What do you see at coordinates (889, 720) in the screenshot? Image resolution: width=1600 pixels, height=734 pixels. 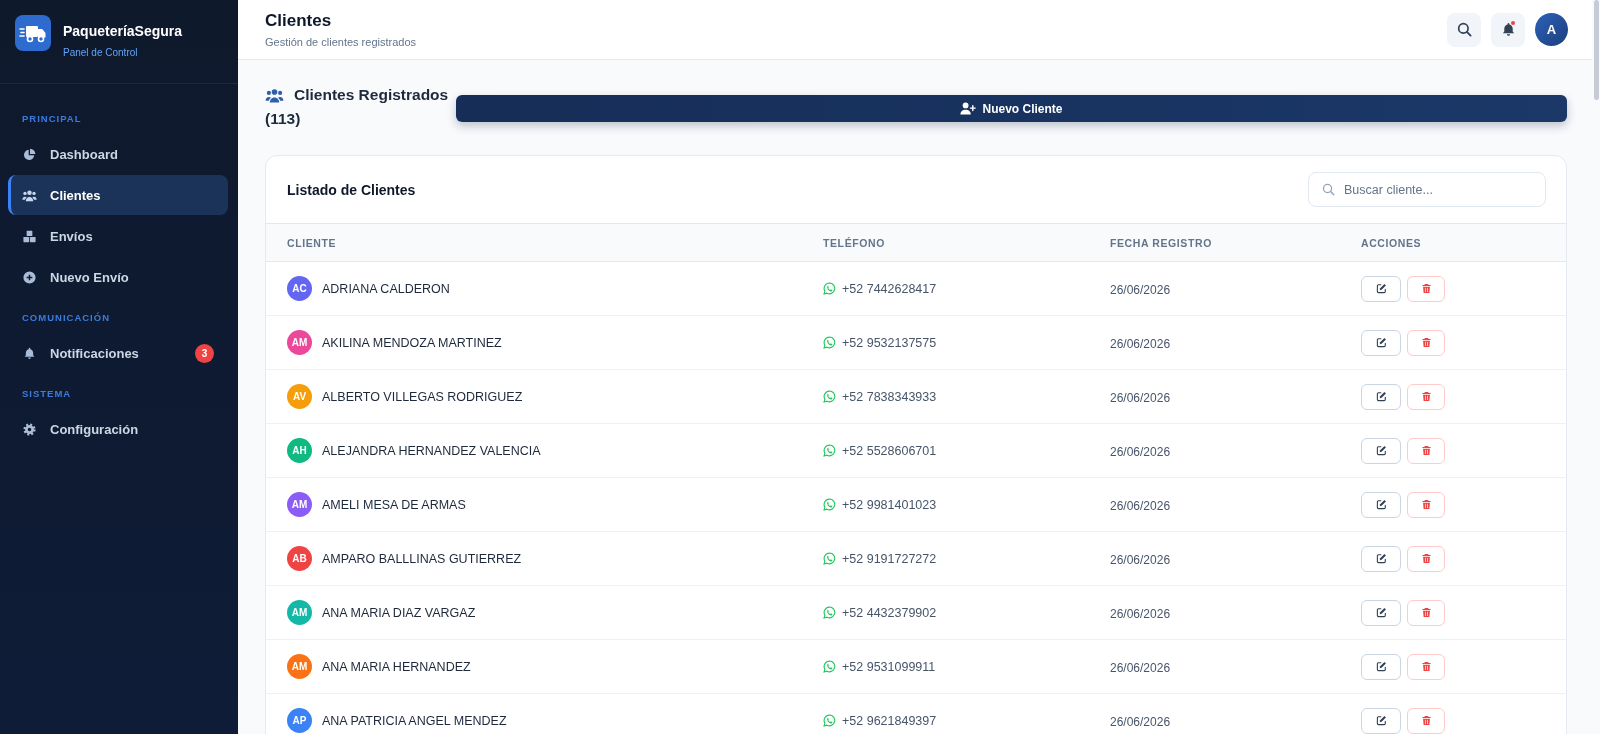 I see `phone-number: +52 9621849397` at bounding box center [889, 720].